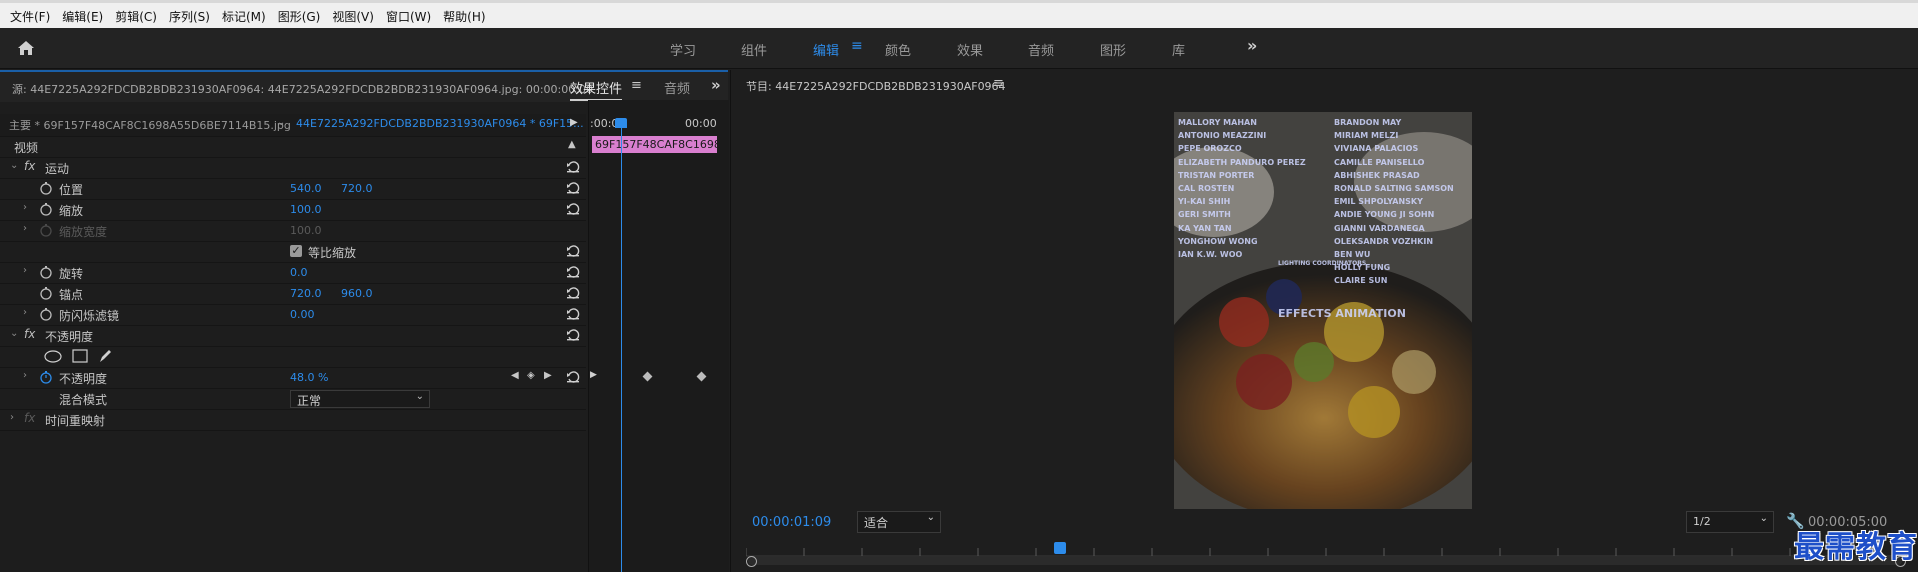 The image size is (1918, 572). What do you see at coordinates (596, 89) in the screenshot?
I see `tab-effect-controls: 效果控件` at bounding box center [596, 89].